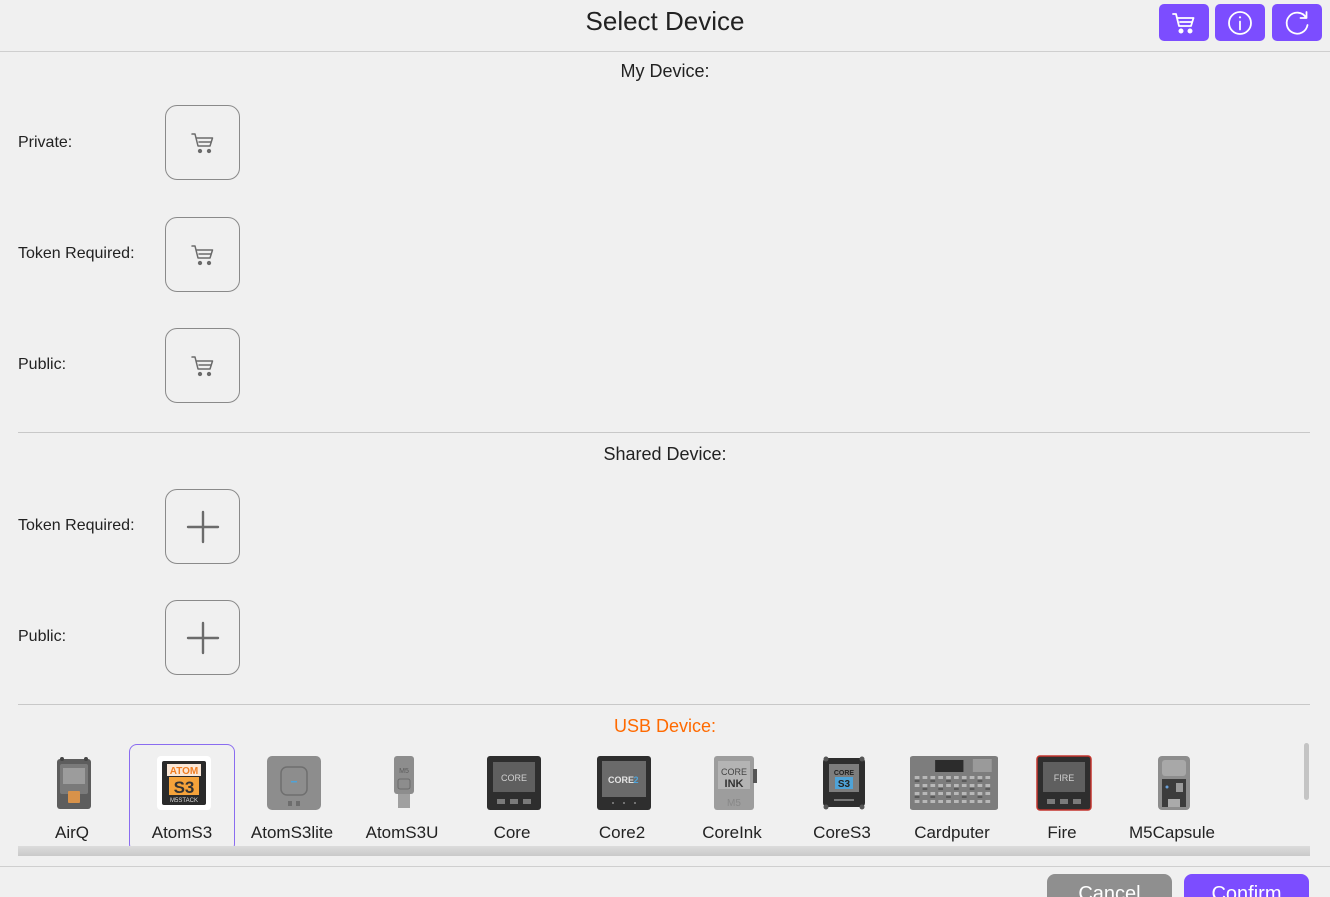 The image size is (1330, 897). I want to click on public-shop-button, so click(202, 365).